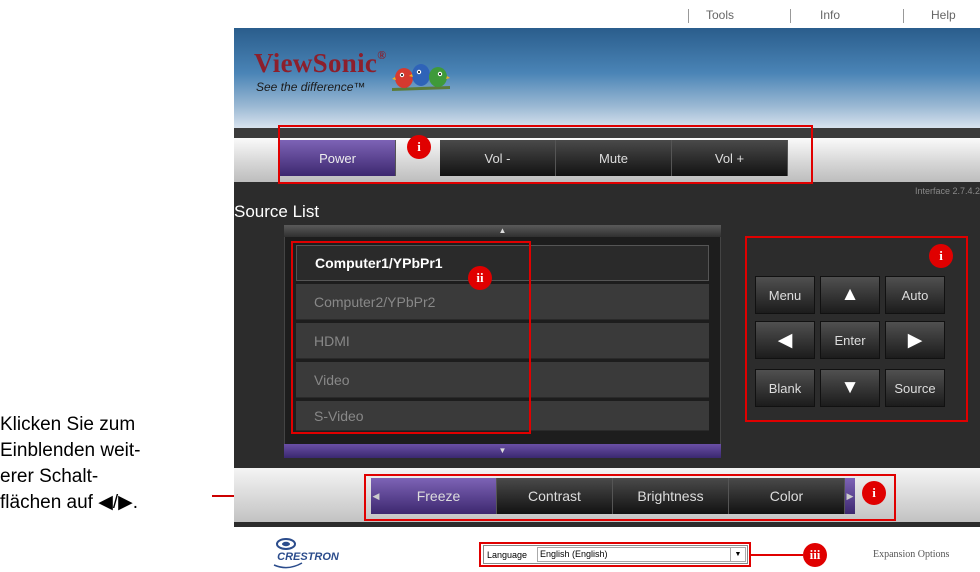 This screenshot has height=572, width=980. What do you see at coordinates (947, 191) in the screenshot?
I see `interface-version: Interface 2.7.4.2` at bounding box center [947, 191].